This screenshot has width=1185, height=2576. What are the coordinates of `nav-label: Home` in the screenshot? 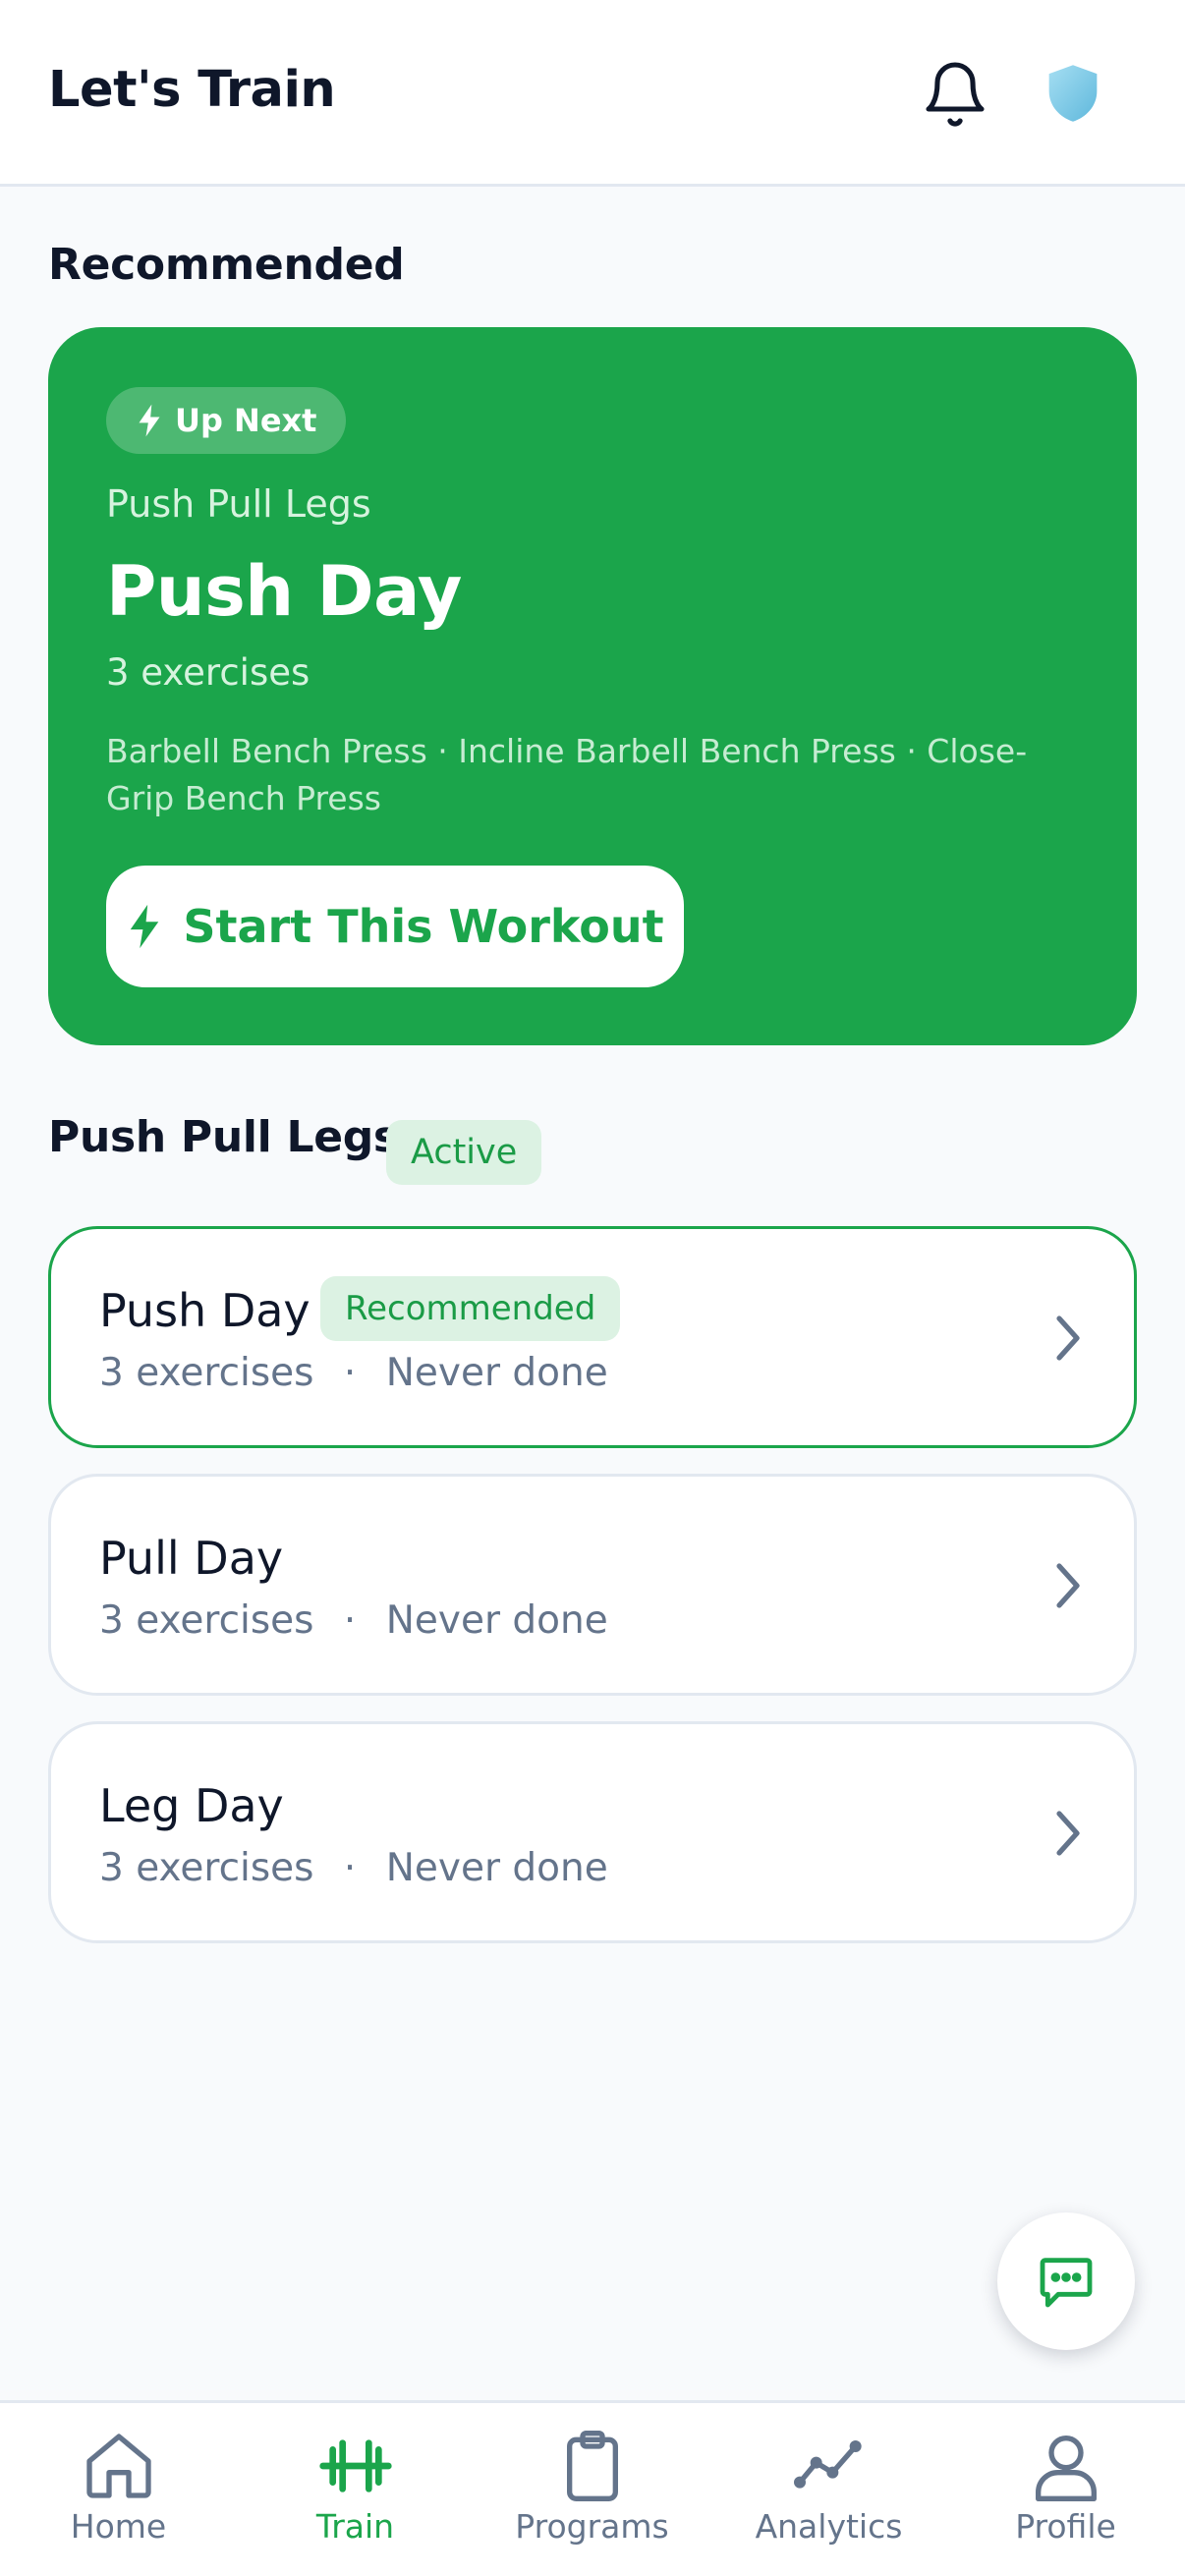 It's located at (119, 2526).